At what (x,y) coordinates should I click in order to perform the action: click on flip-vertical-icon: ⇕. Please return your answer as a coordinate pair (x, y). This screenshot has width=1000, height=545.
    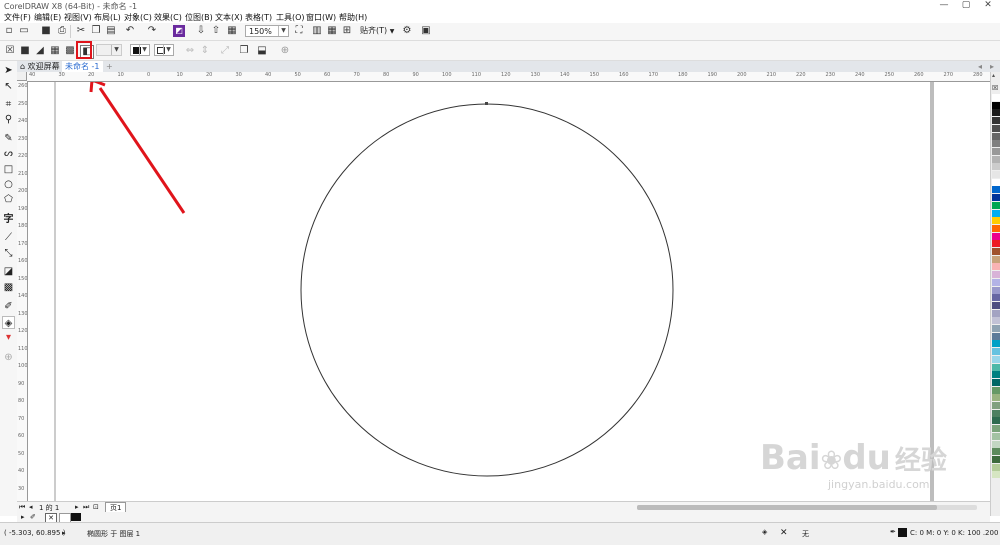
    Looking at the image, I should click on (205, 51).